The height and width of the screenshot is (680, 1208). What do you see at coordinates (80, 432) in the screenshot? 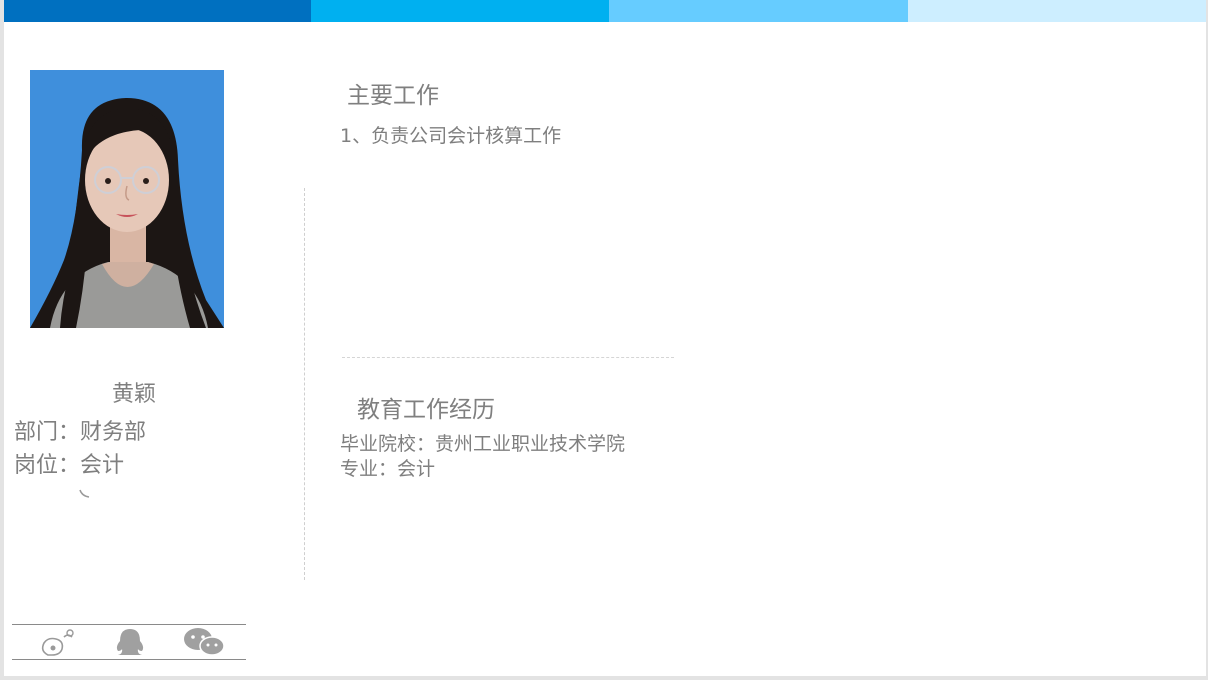
I see `profile-department: 部门：财务部` at bounding box center [80, 432].